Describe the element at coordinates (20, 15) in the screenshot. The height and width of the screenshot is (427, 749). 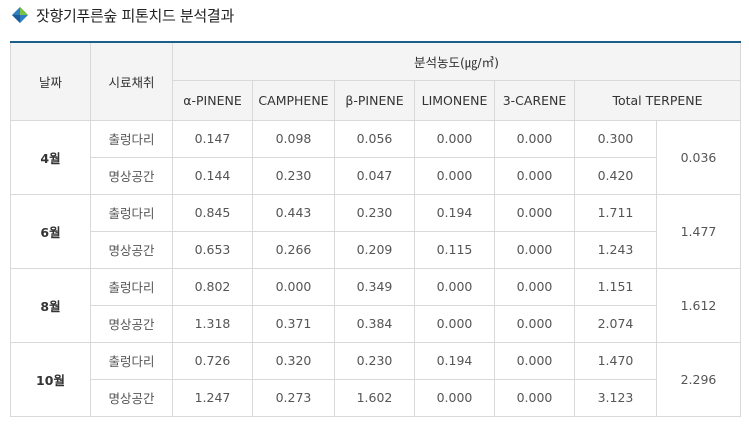
I see `diamond-icon` at that location.